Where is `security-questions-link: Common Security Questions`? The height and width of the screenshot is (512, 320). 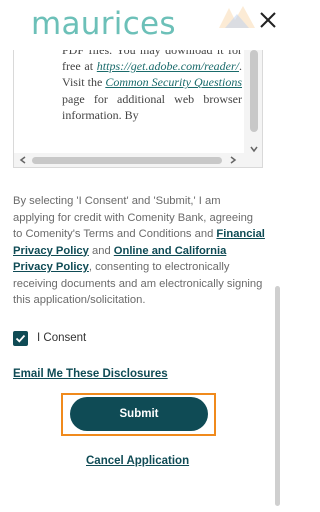 security-questions-link: Common Security Questions is located at coordinates (173, 82).